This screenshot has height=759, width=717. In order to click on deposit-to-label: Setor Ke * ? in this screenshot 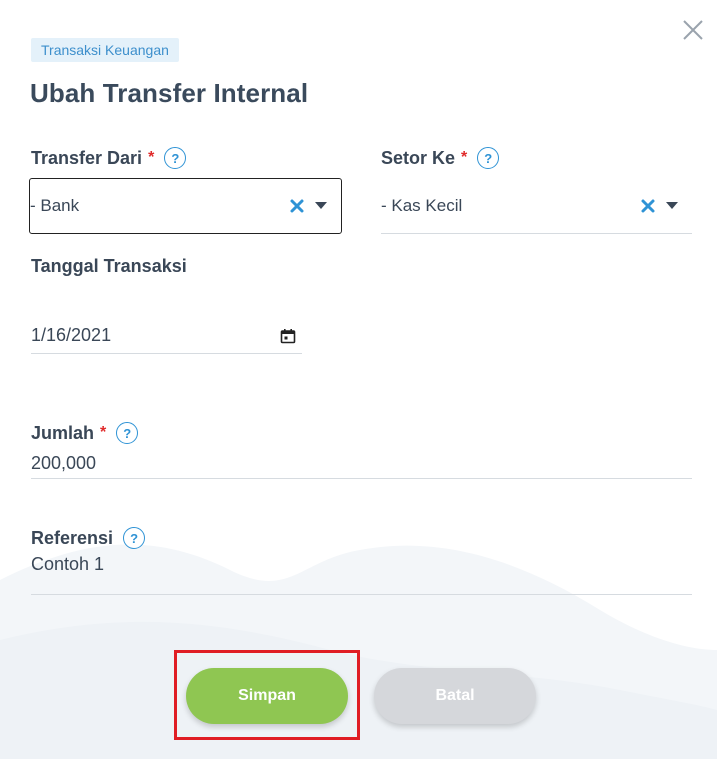, I will do `click(440, 158)`.